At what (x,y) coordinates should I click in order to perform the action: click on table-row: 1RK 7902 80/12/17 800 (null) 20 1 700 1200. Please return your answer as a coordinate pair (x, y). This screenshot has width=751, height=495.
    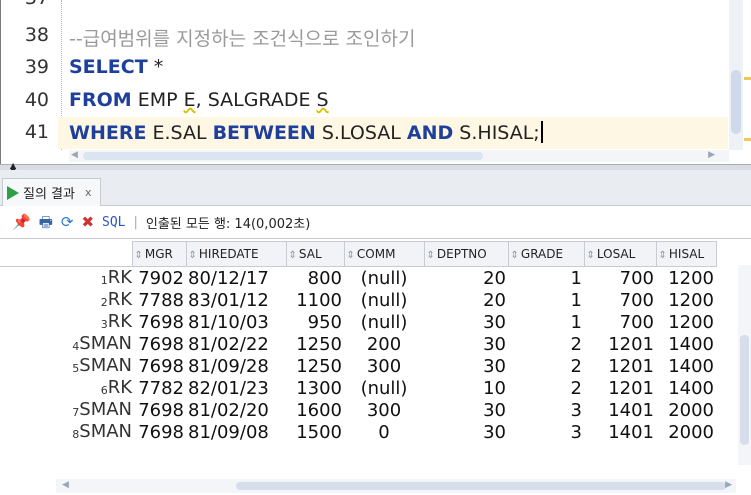
    Looking at the image, I should click on (358, 278).